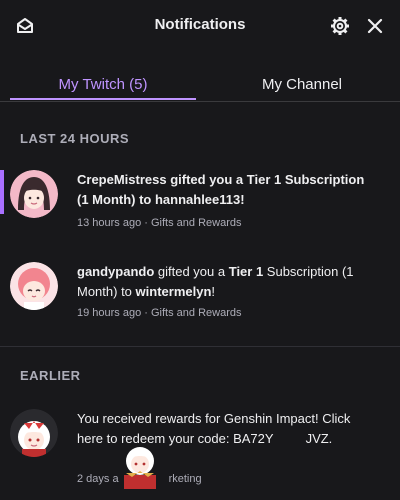 Image resolution: width=400 pixels, height=500 pixels. What do you see at coordinates (140, 467) in the screenshot?
I see `sticker-image` at bounding box center [140, 467].